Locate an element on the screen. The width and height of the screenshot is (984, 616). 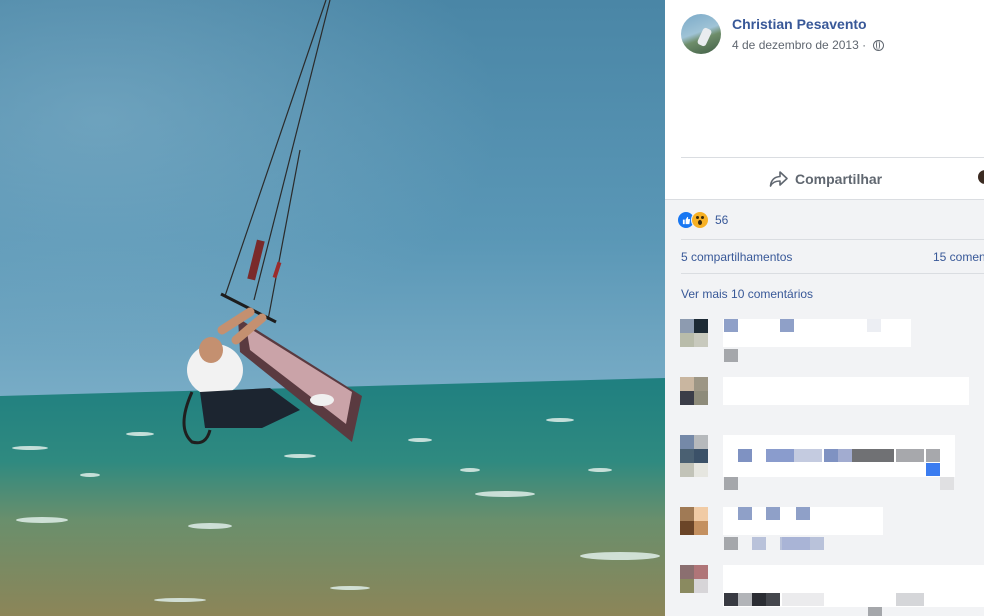
wow-reaction-icon is located at coordinates (700, 220).